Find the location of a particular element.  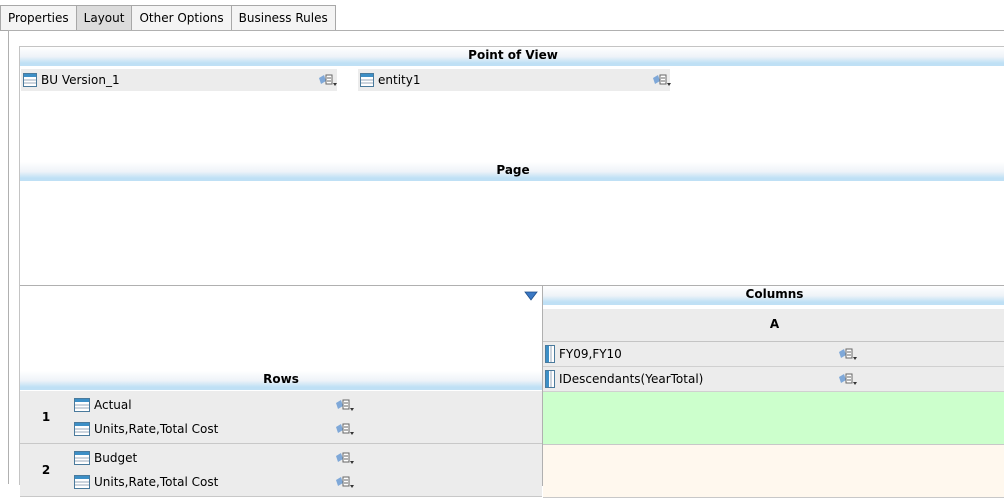

chevron-down-icon is located at coordinates (531, 297).